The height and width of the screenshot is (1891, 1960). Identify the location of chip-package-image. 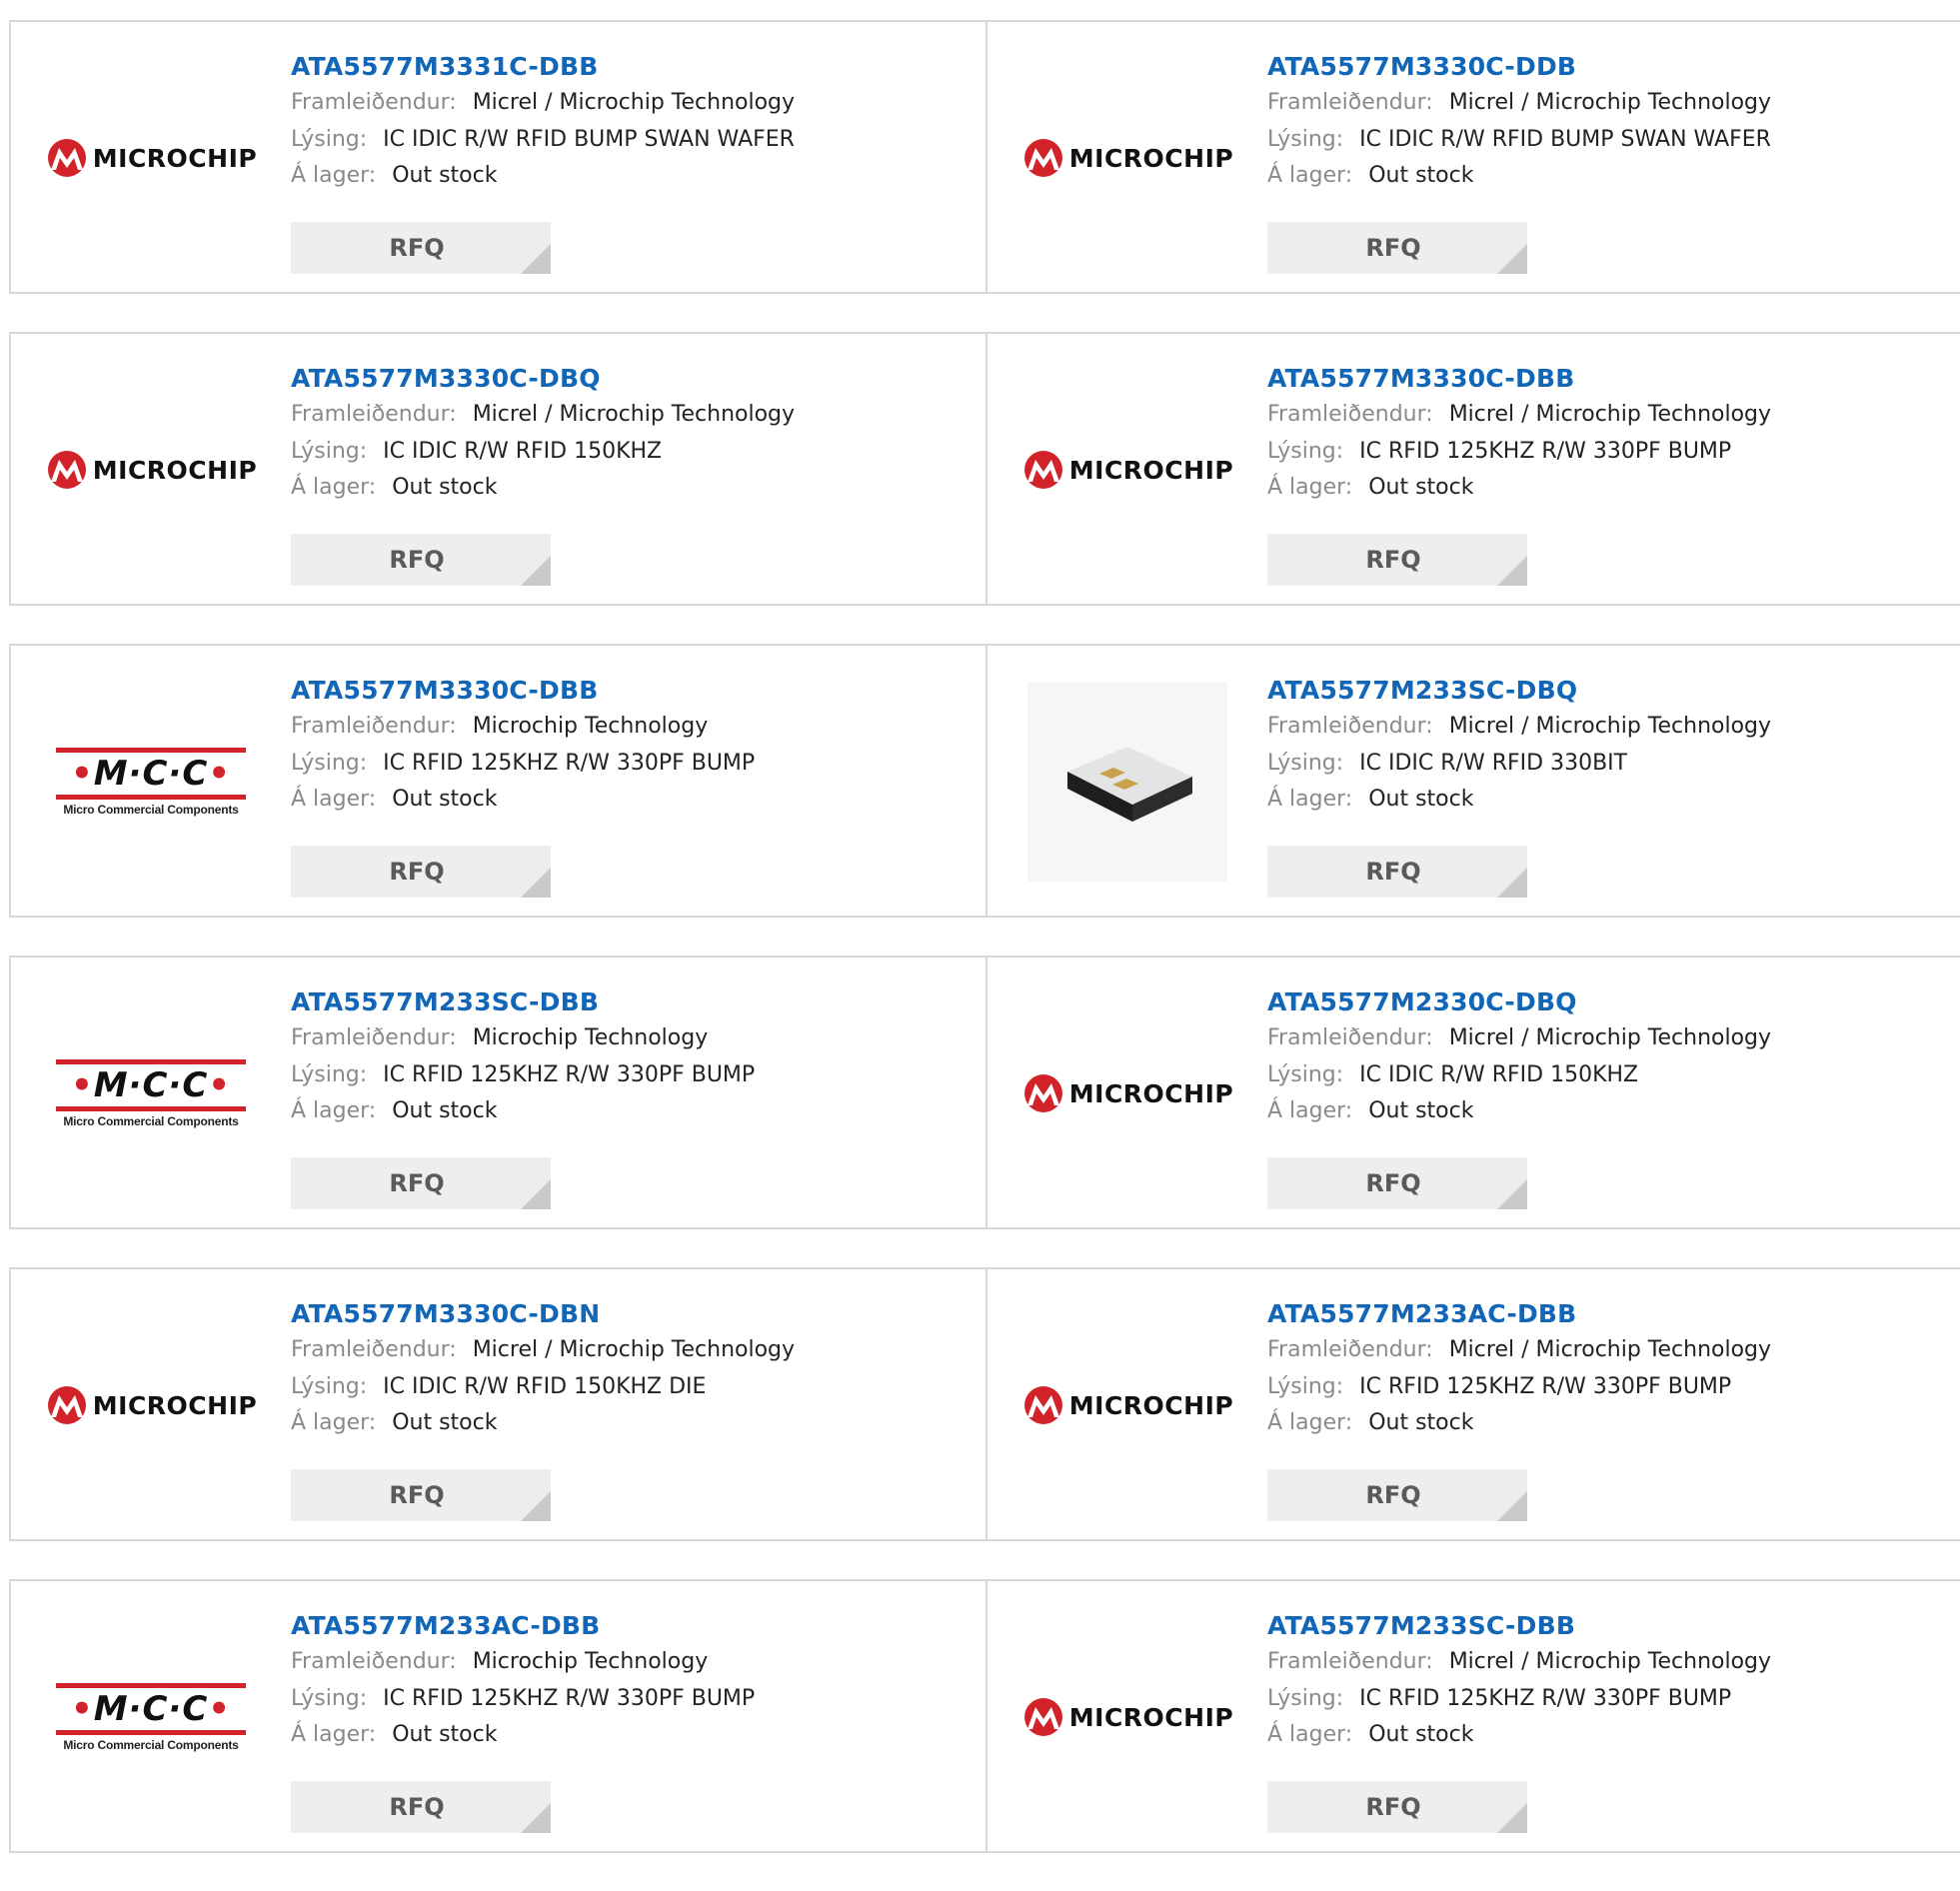
(1127, 782).